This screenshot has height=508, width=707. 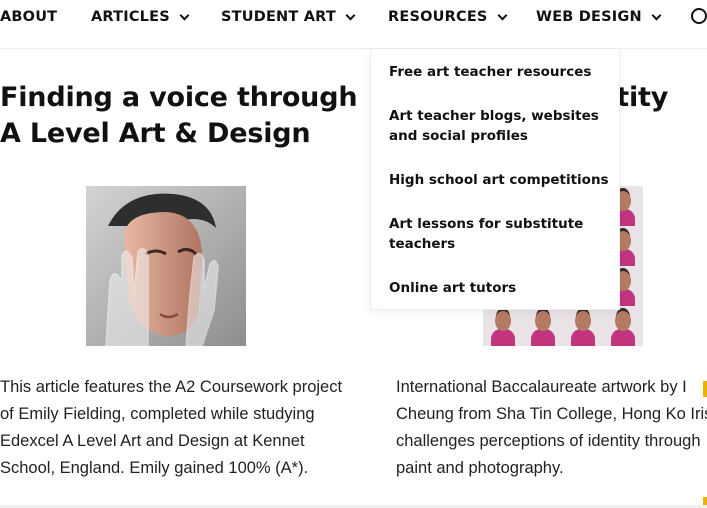 I want to click on article-thumbnail, so click(x=166, y=266).